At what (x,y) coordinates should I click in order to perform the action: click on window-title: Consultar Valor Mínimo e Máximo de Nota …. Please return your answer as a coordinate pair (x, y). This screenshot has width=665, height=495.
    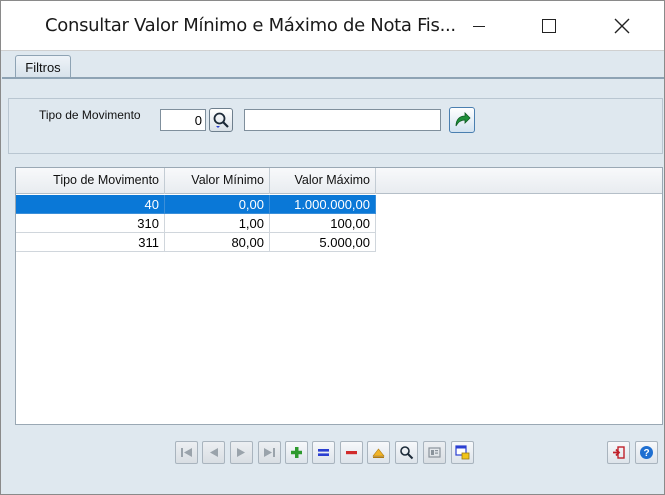
    Looking at the image, I should click on (250, 25).